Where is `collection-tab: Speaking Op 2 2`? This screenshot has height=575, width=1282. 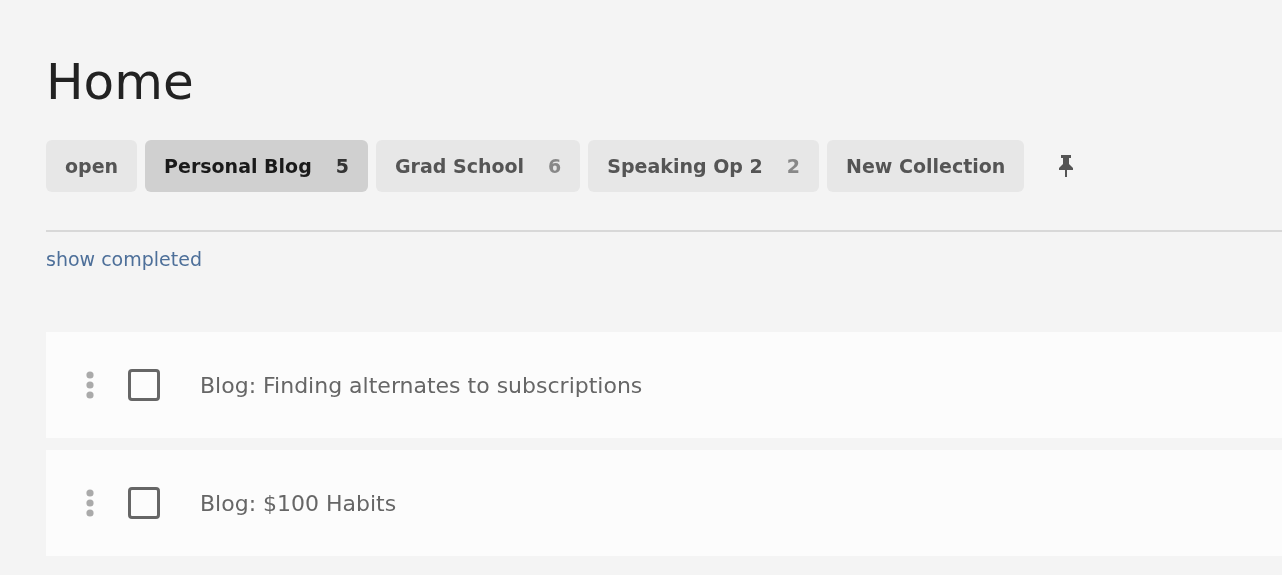
collection-tab: Speaking Op 2 2 is located at coordinates (704, 166).